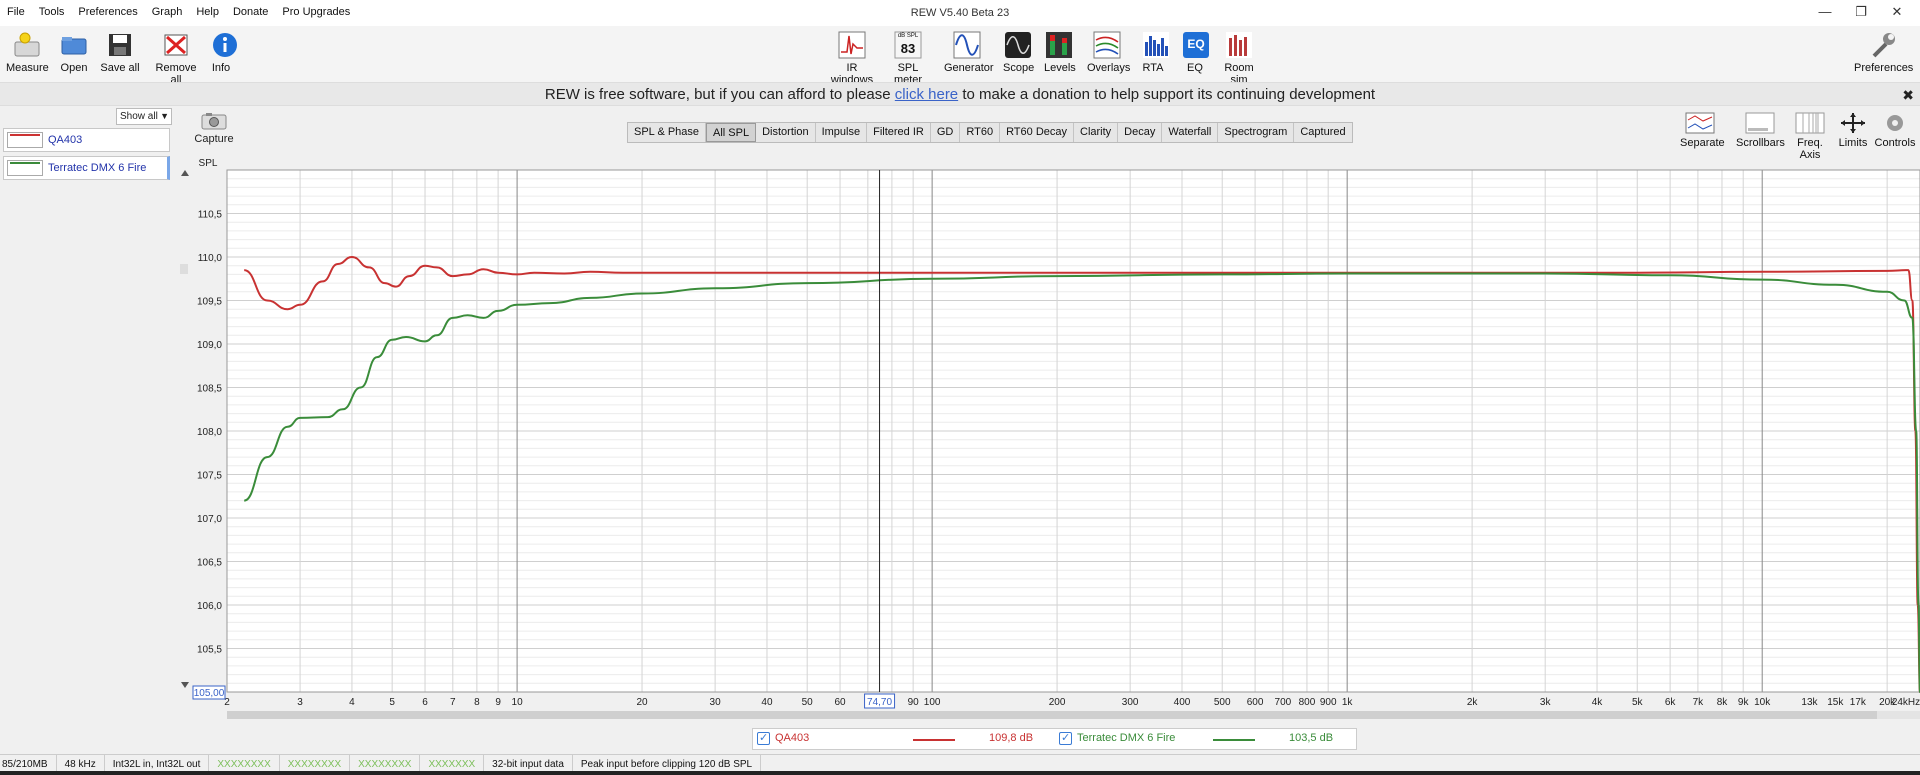 The height and width of the screenshot is (775, 1920). Describe the element at coordinates (1897, 13) in the screenshot. I see `close-window-button: ✕` at that location.